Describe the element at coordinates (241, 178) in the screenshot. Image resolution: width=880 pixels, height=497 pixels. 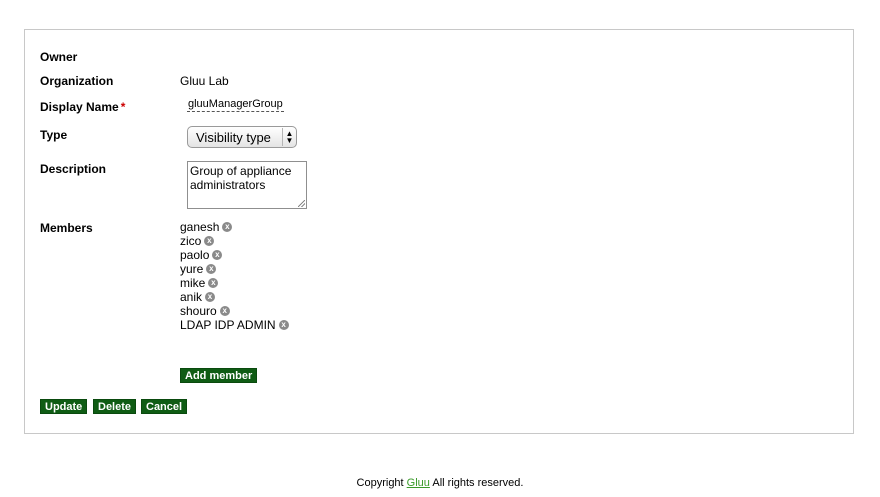
I see `description-text: Group of appliance administrators` at that location.